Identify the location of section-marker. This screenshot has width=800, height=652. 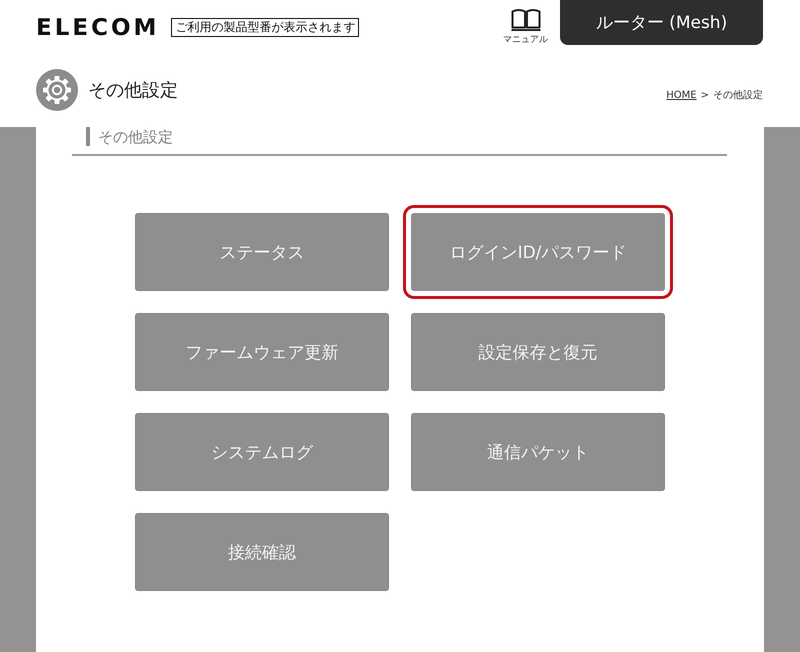
(88, 136).